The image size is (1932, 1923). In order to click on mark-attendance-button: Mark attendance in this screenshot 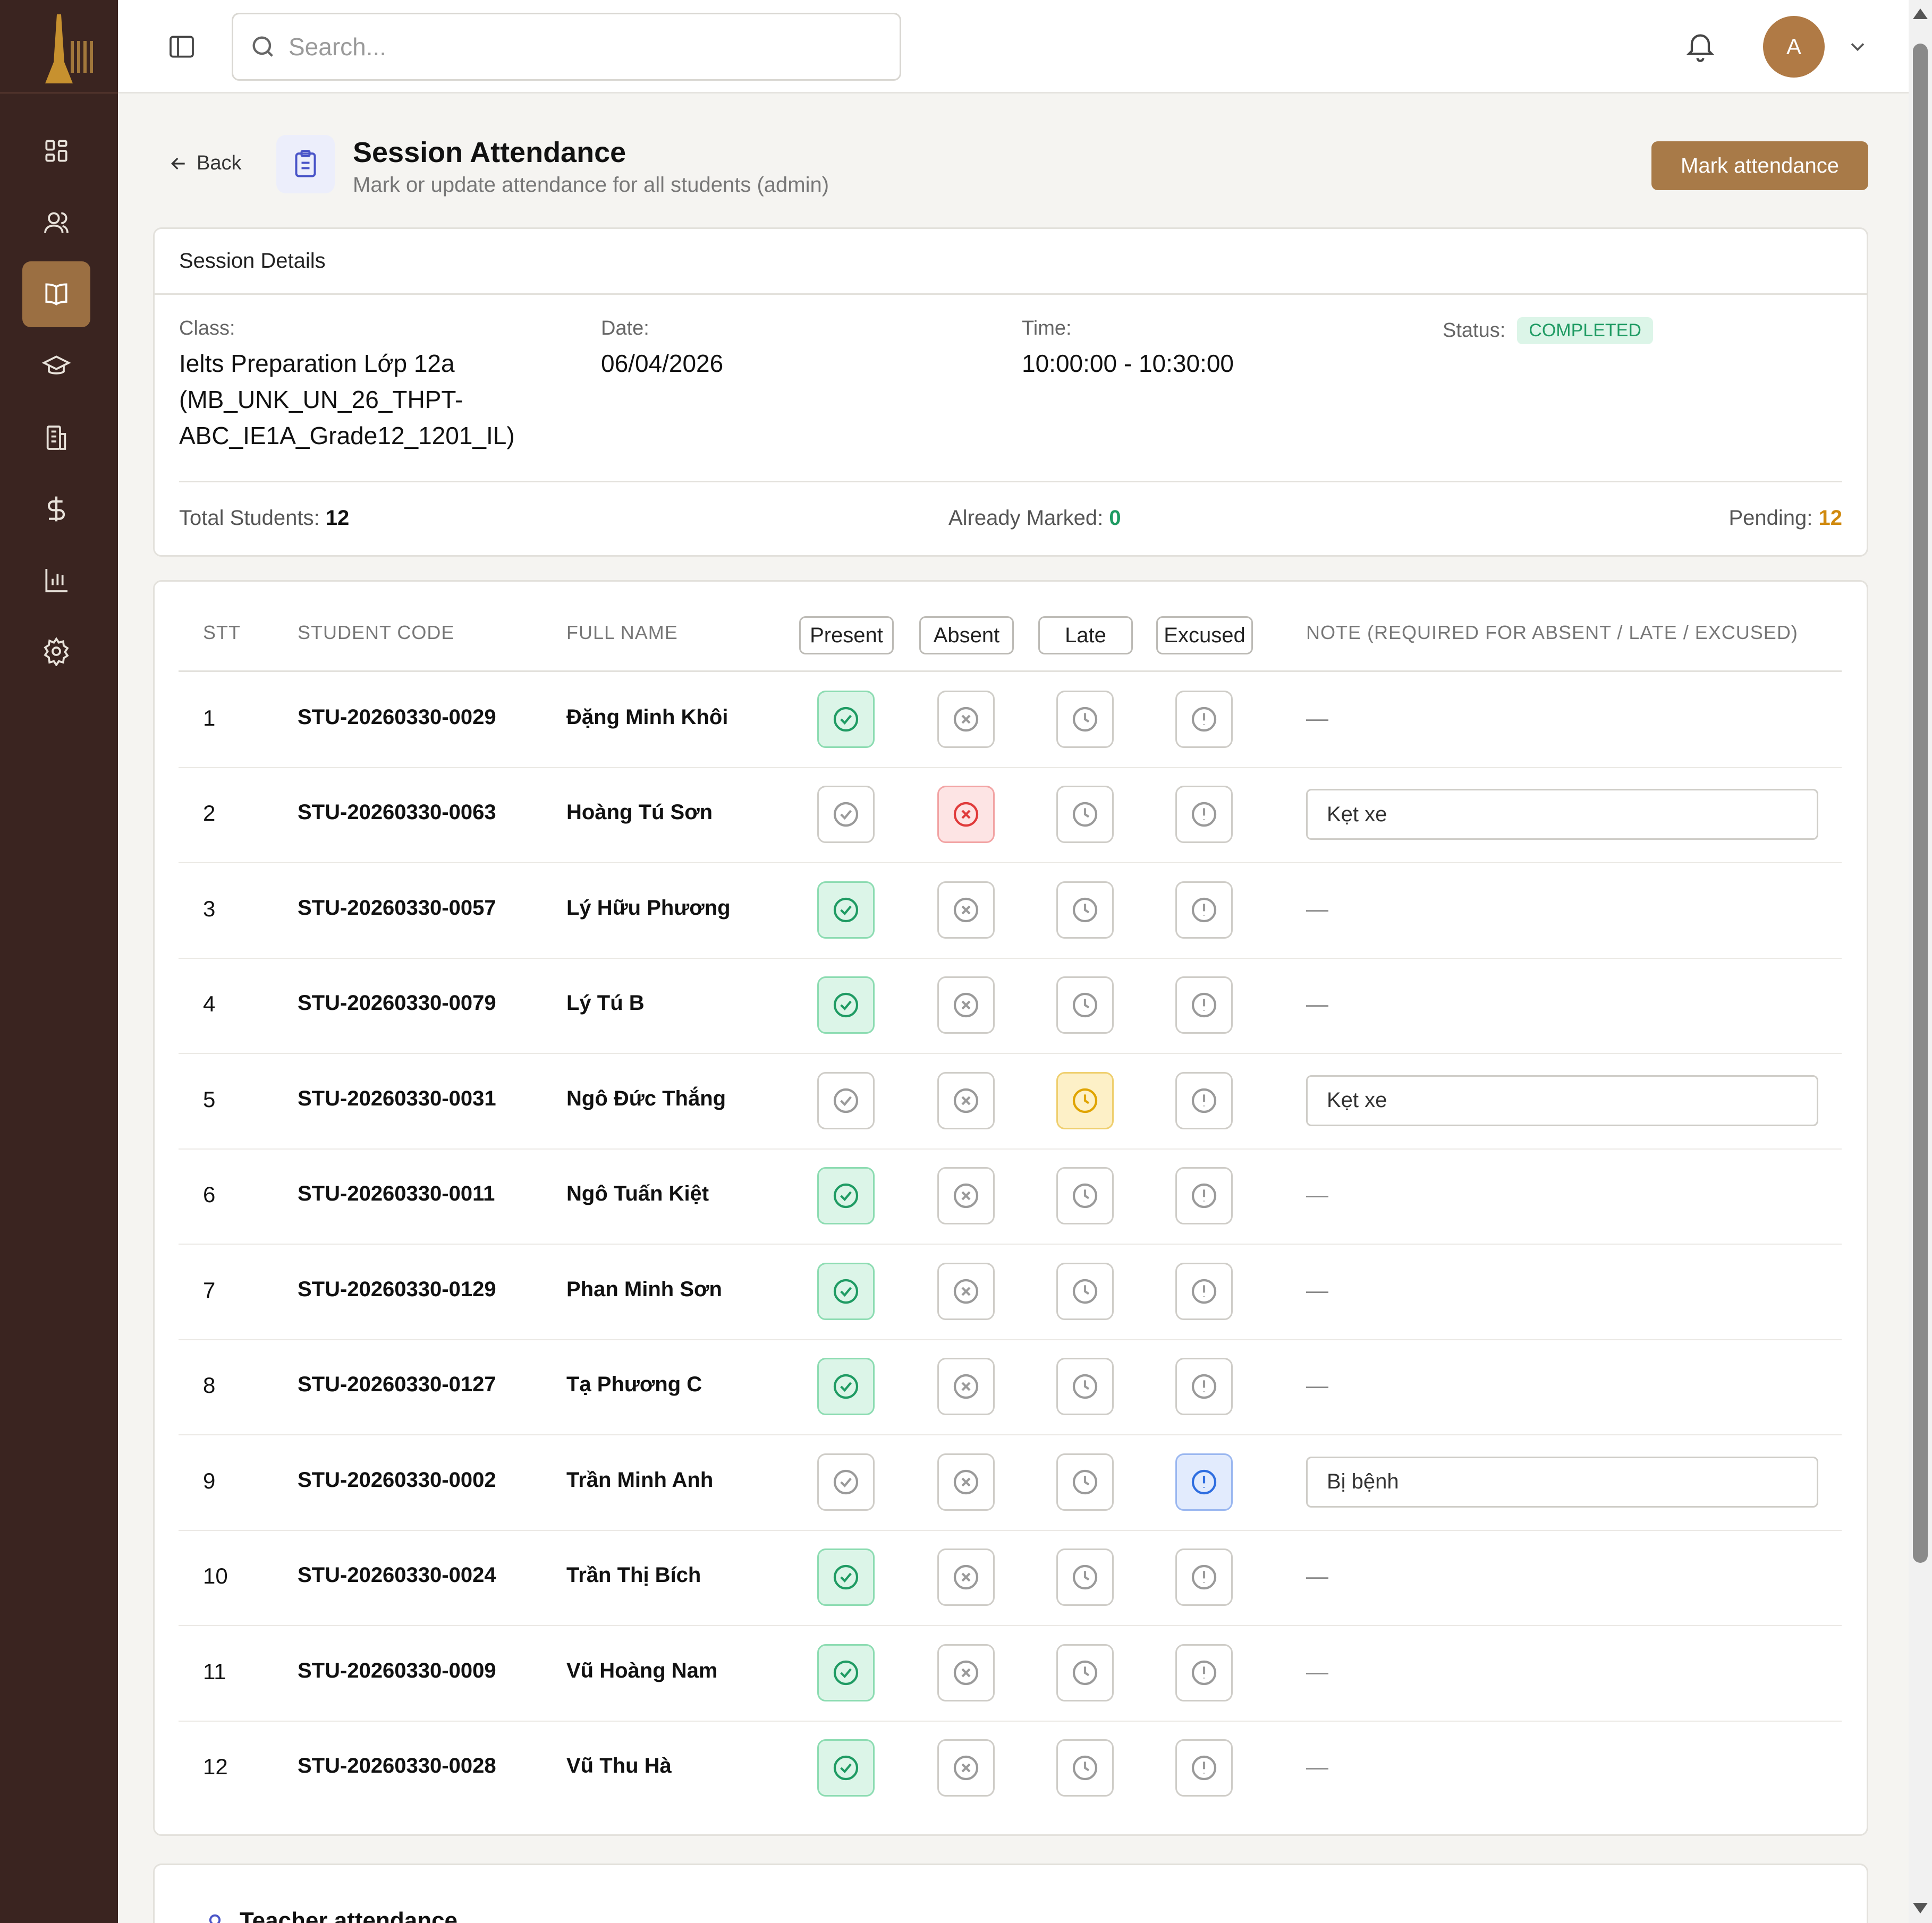, I will do `click(1759, 166)`.